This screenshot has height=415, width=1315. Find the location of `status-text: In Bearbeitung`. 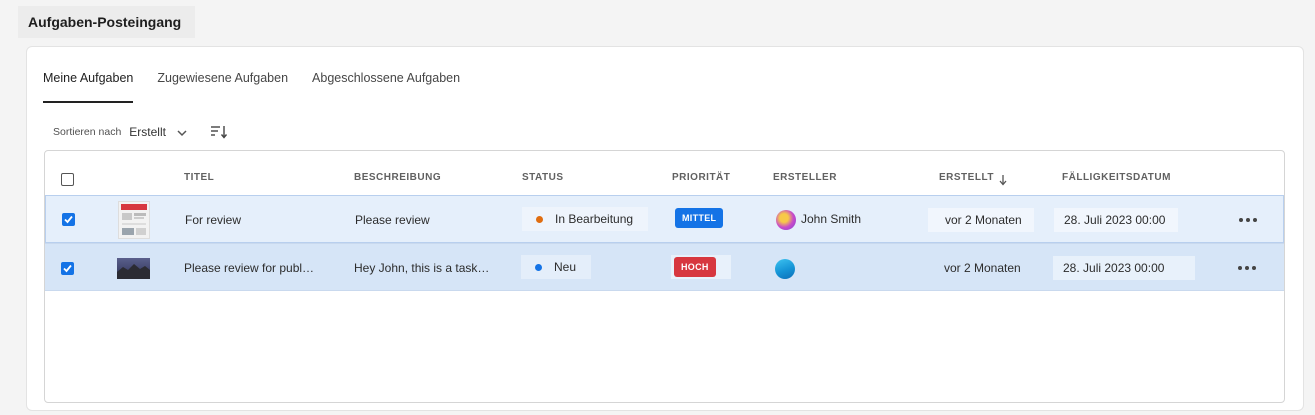

status-text: In Bearbeitung is located at coordinates (594, 219).